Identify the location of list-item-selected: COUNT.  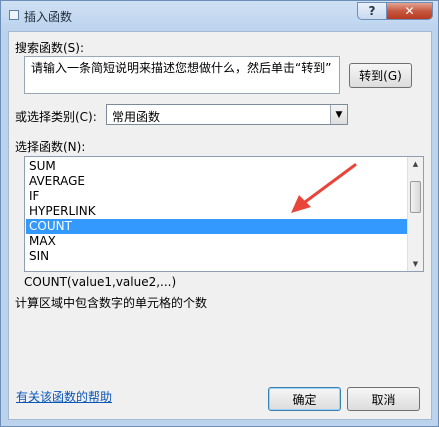
(216, 226).